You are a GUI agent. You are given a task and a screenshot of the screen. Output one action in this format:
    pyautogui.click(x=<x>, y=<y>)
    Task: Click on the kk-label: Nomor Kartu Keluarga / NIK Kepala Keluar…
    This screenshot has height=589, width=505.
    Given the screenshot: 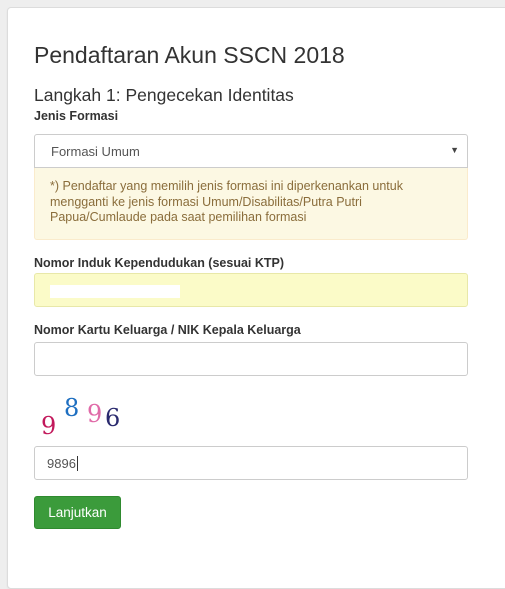 What is the action you would take?
    pyautogui.click(x=167, y=330)
    